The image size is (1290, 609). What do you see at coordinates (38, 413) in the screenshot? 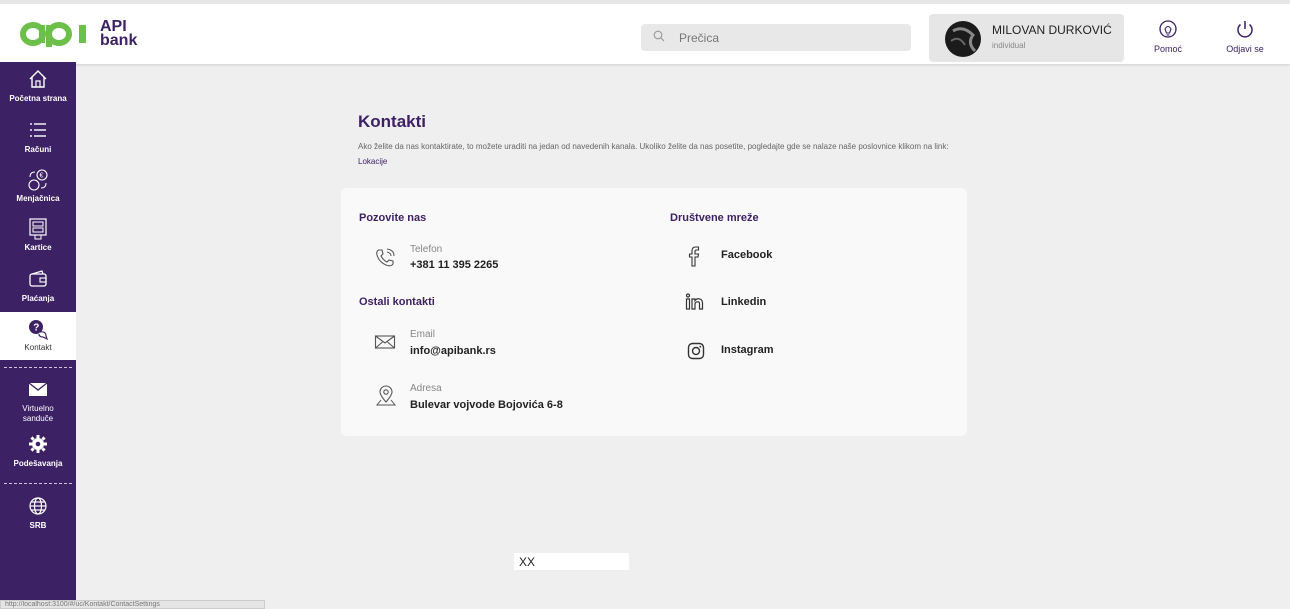
I see `sidebar-item-label: Virtuelno sanduče` at bounding box center [38, 413].